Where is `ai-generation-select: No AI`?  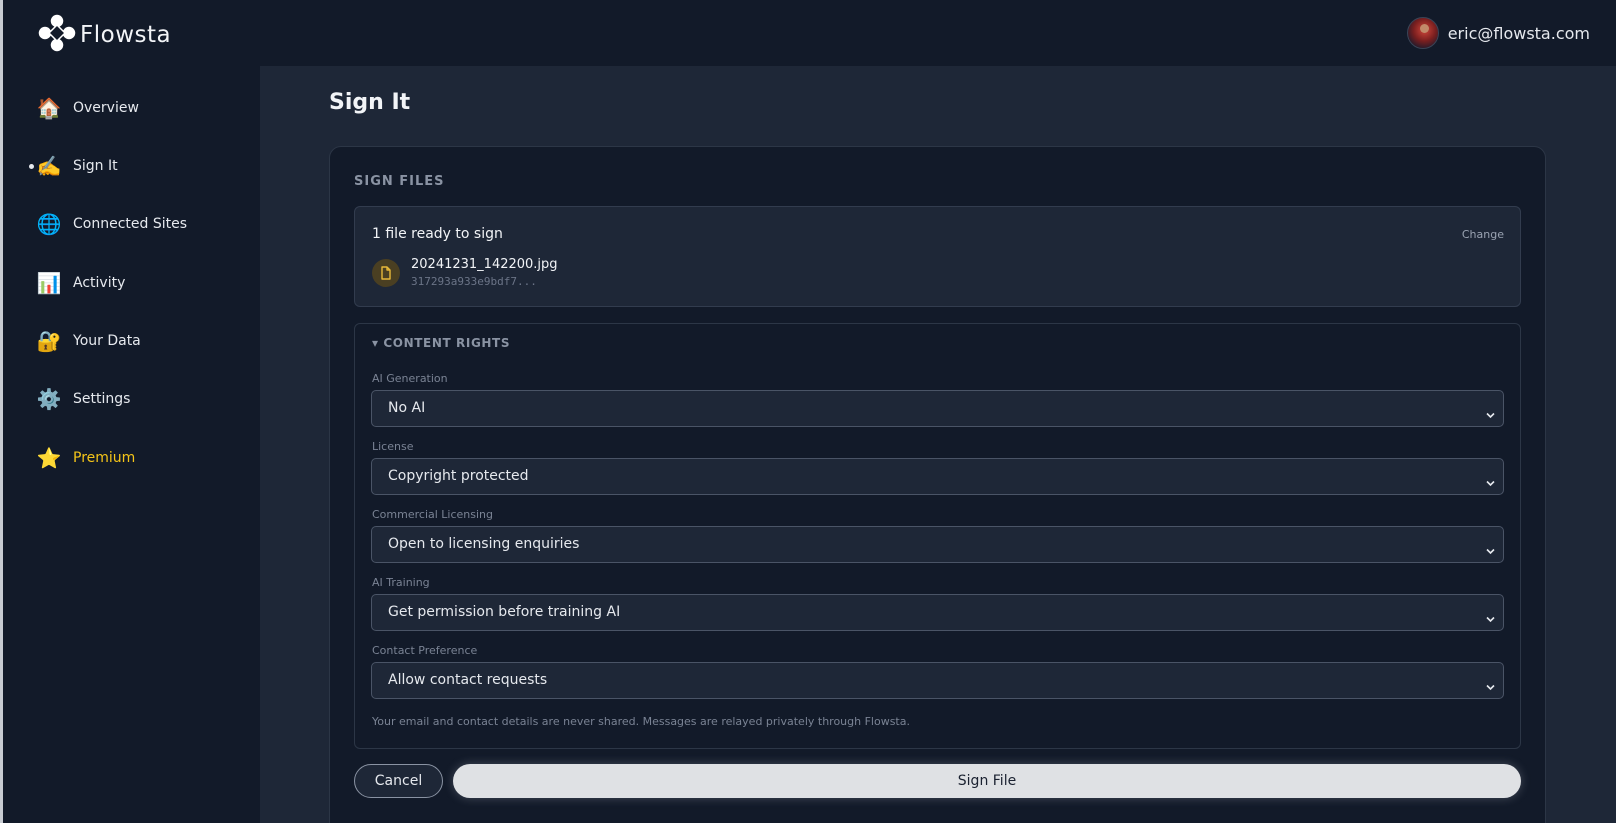
ai-generation-select: No AI is located at coordinates (937, 408).